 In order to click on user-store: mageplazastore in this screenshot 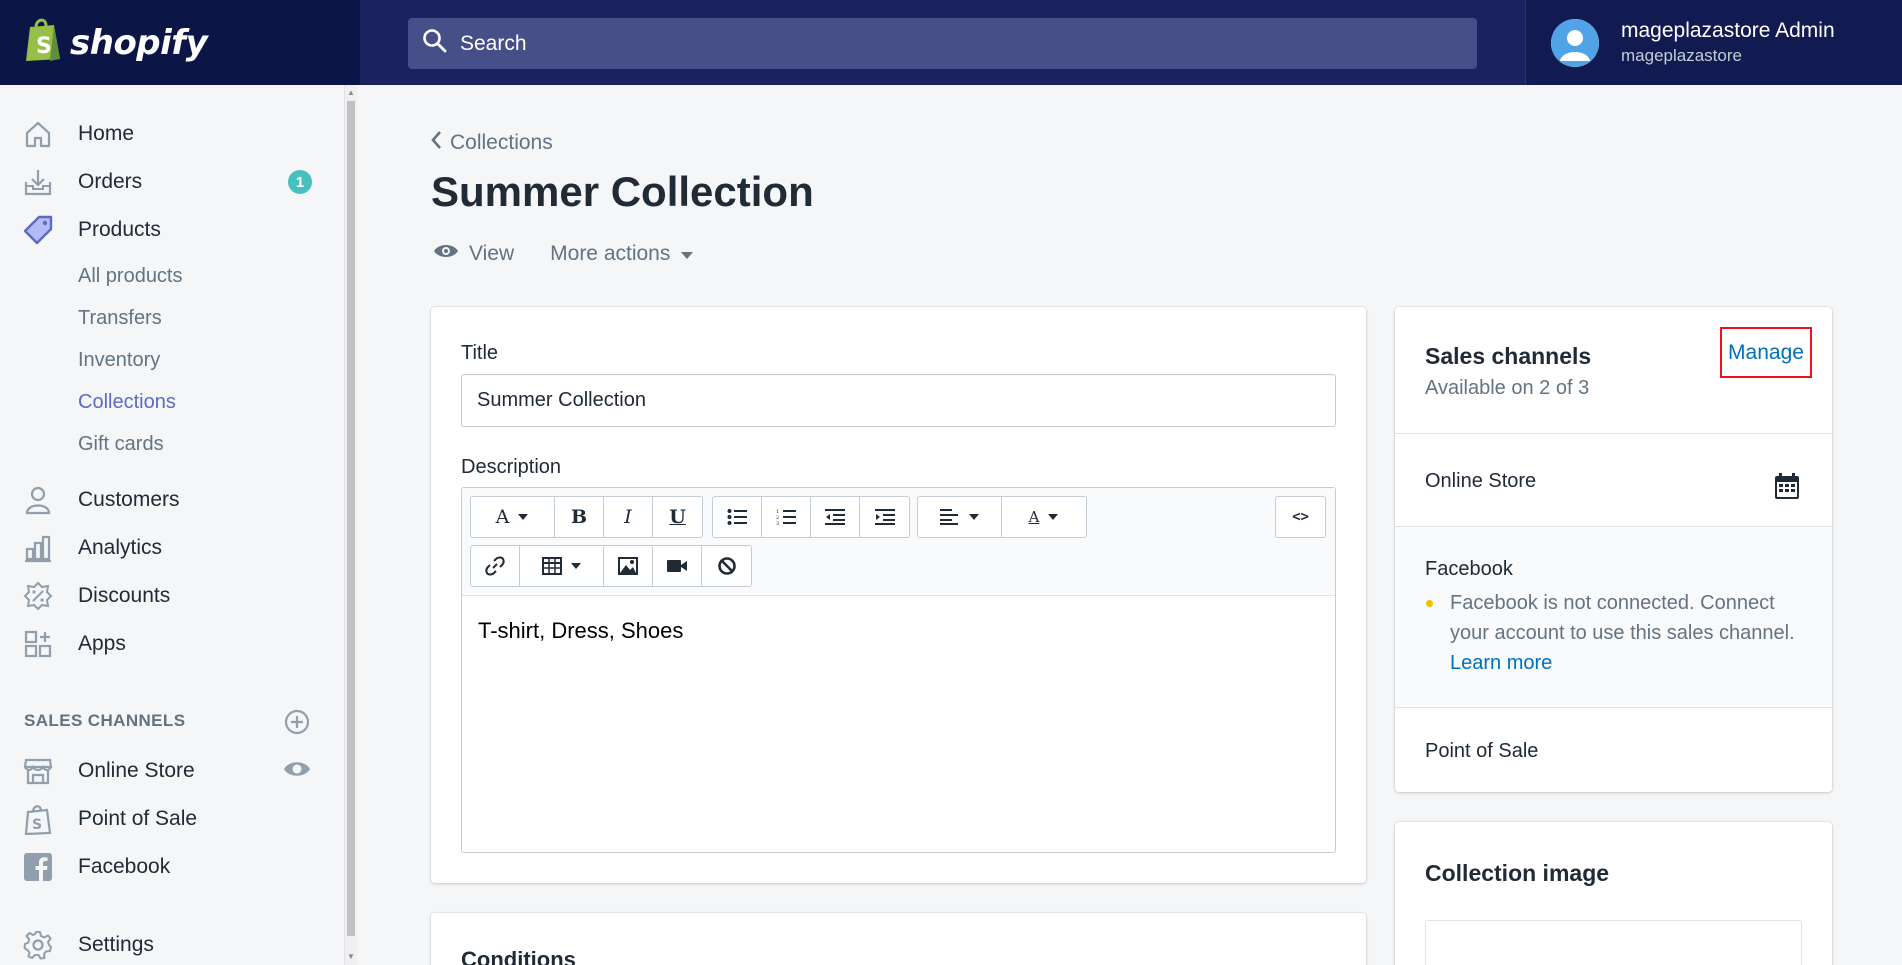, I will do `click(1681, 55)`.